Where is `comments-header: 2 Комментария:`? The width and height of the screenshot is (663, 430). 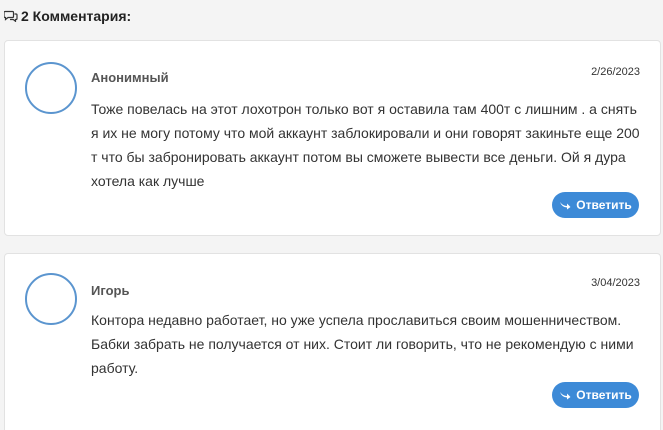
comments-header: 2 Комментария: is located at coordinates (67, 16).